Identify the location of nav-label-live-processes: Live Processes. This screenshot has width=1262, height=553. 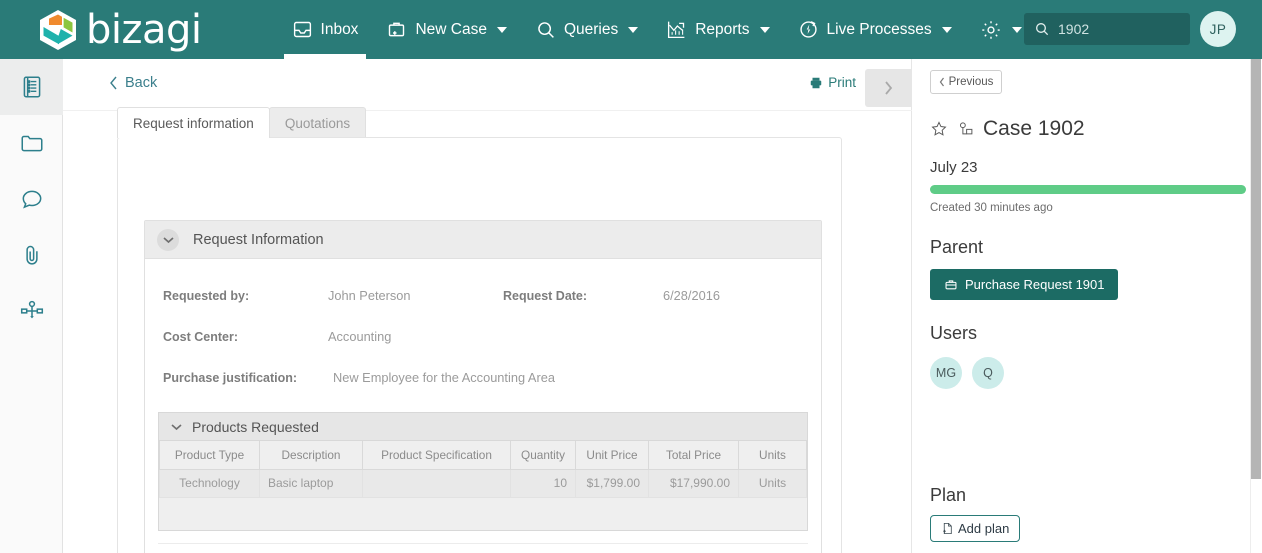
(879, 29).